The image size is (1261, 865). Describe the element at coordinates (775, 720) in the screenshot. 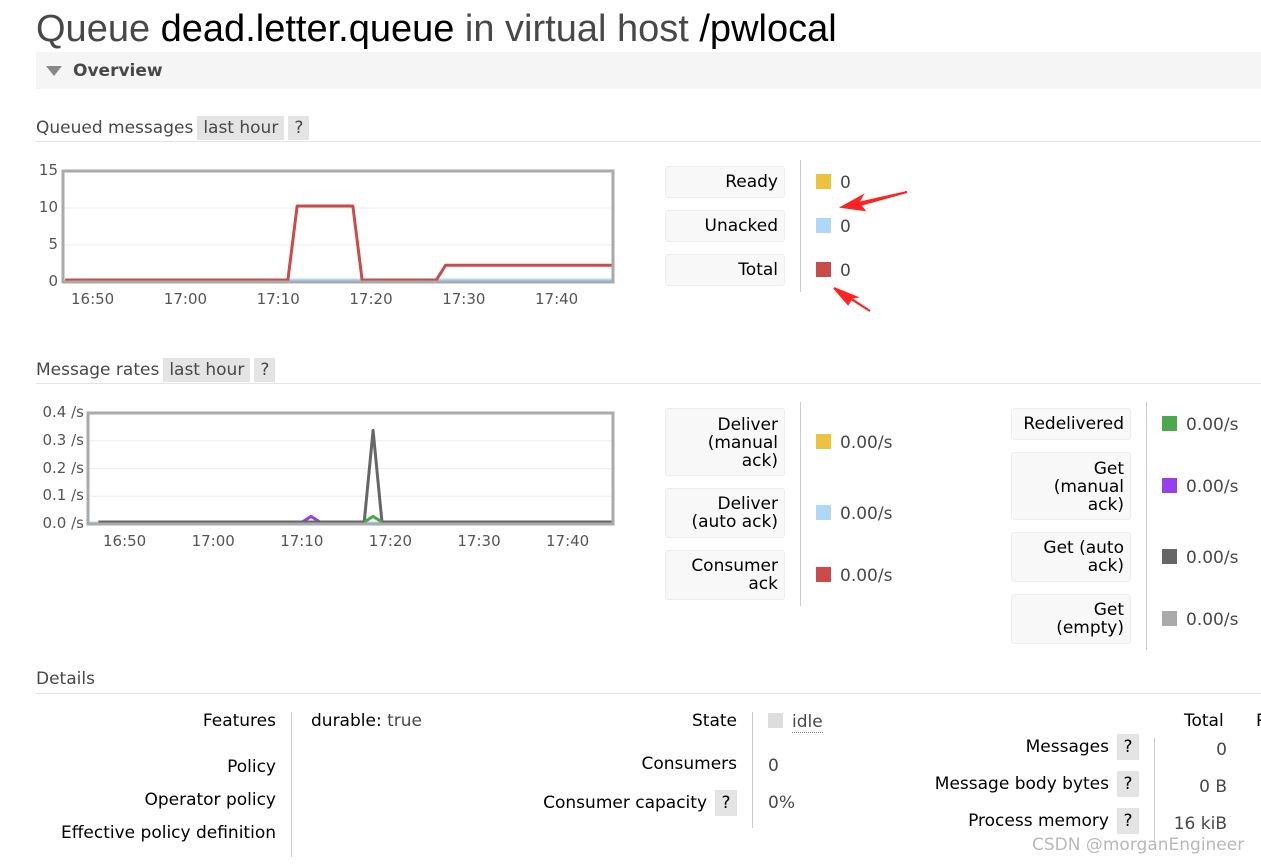

I see `idle-swatch` at that location.